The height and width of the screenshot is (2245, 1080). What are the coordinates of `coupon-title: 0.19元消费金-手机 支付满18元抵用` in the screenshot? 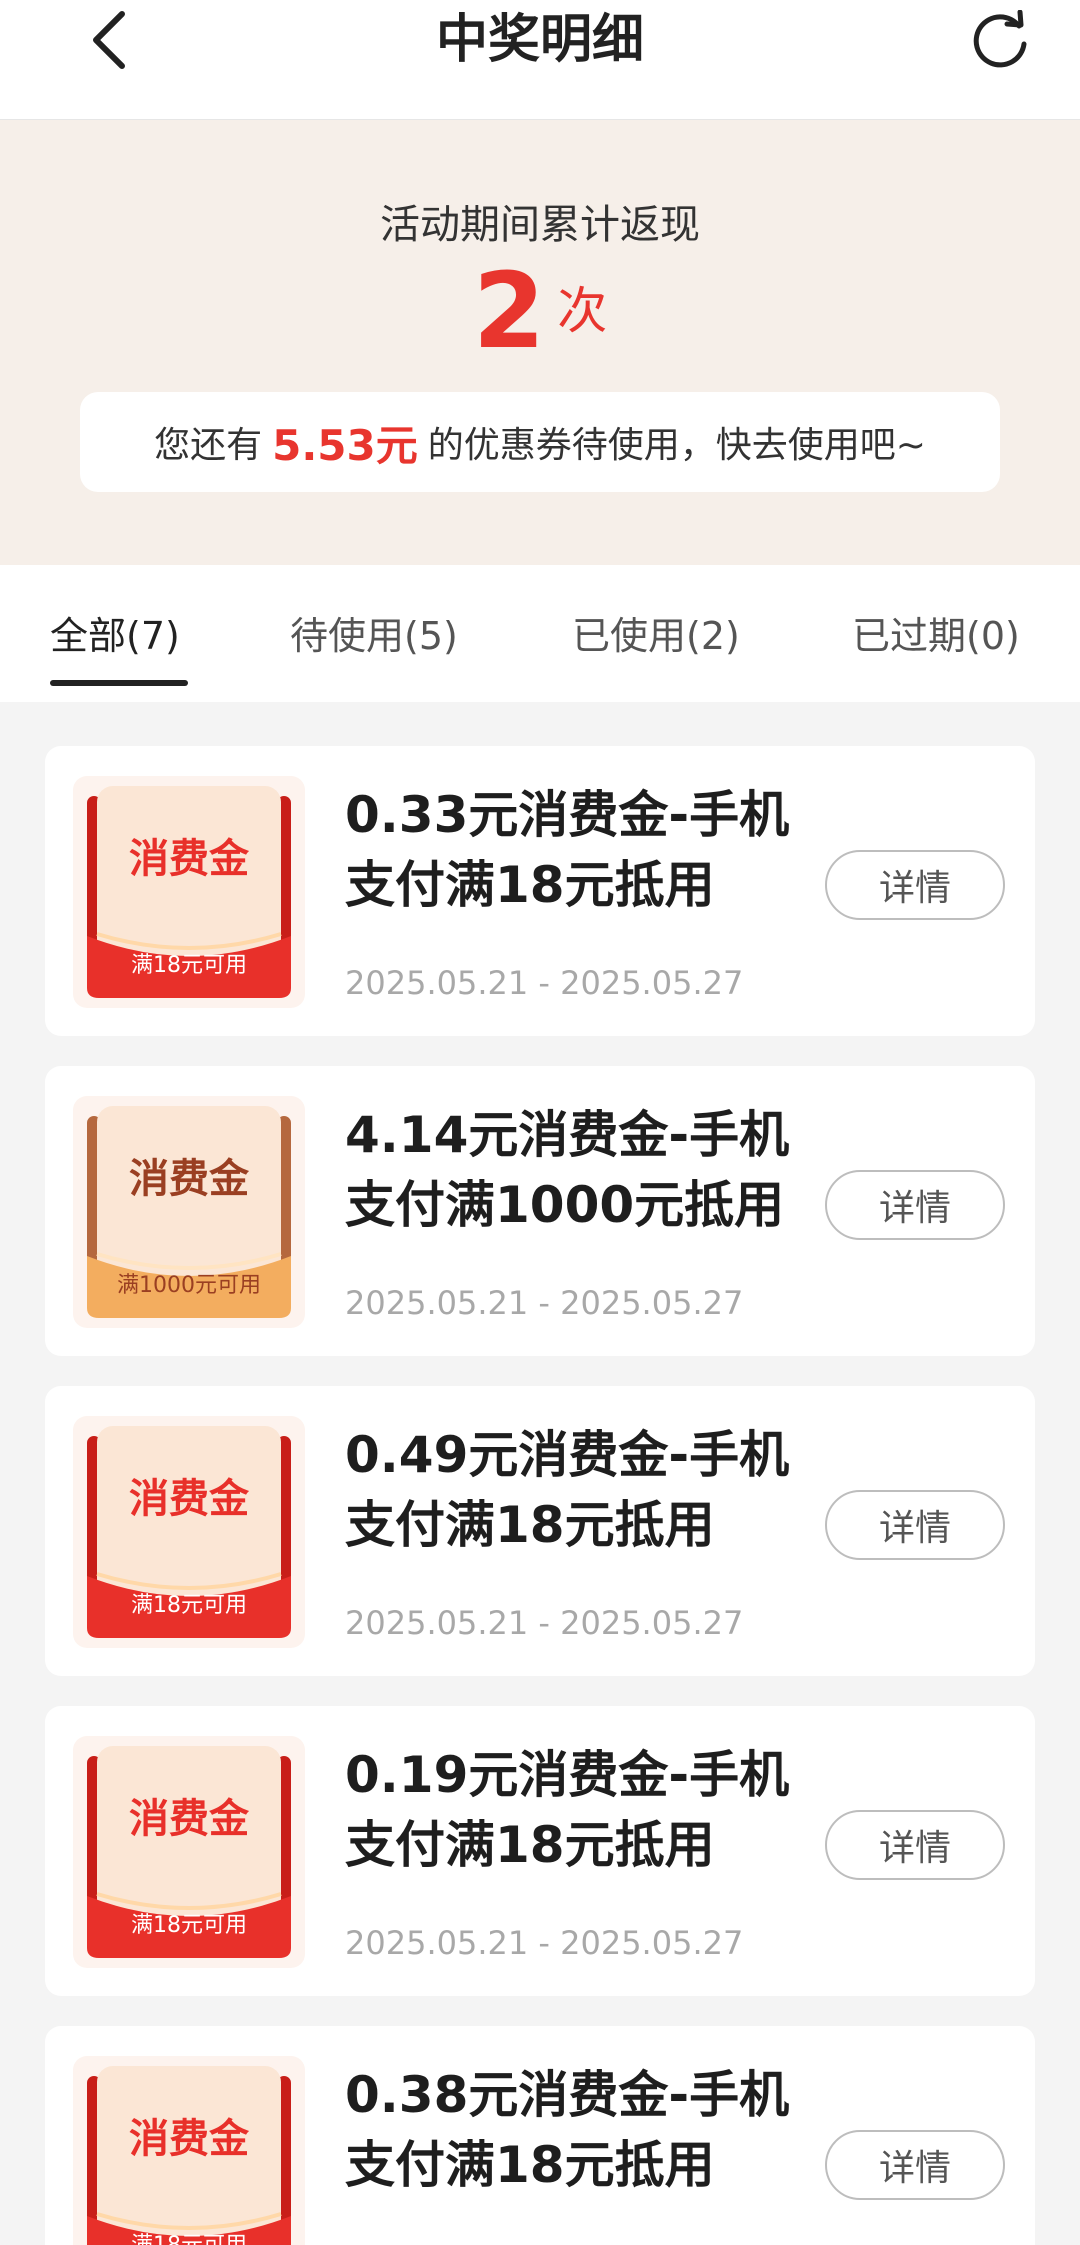 It's located at (605, 1810).